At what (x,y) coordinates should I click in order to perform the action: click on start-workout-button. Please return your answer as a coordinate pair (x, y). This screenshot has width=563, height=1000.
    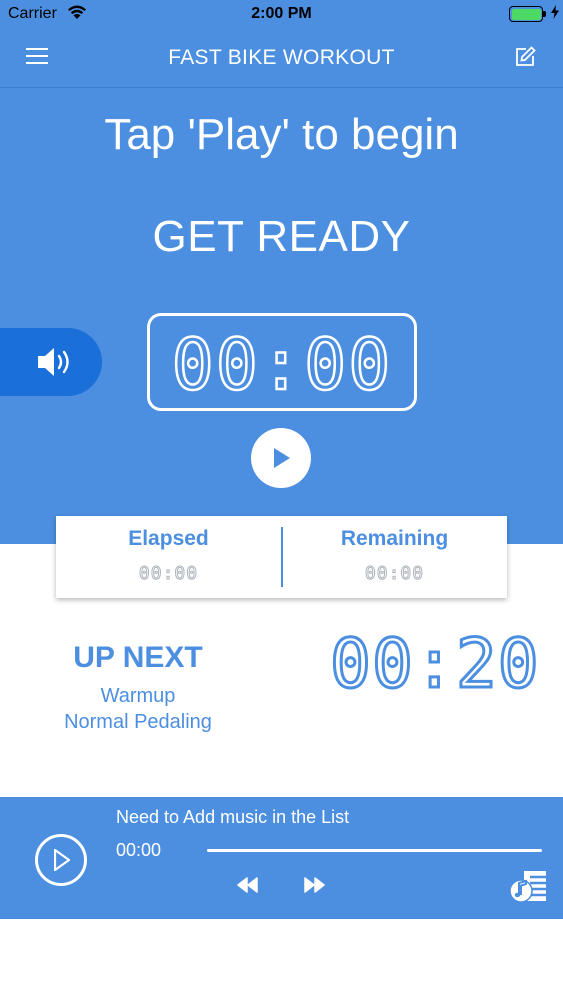
    Looking at the image, I should click on (281, 458).